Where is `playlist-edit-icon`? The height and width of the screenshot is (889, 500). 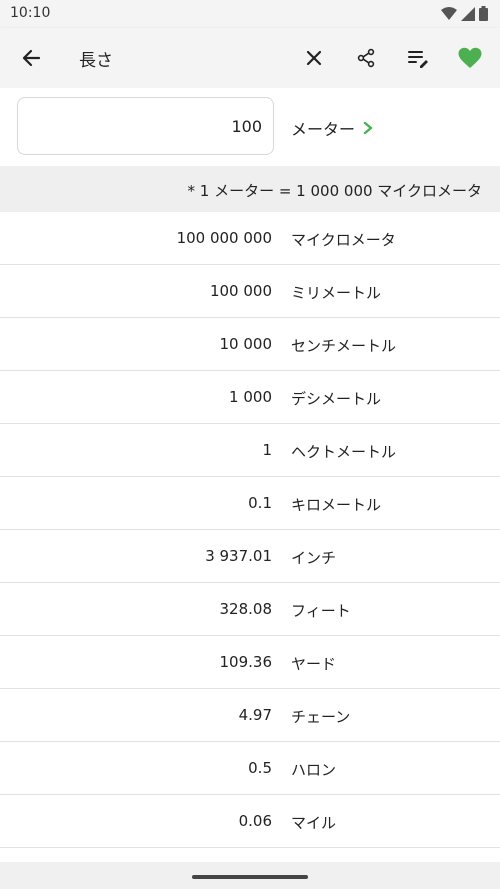
playlist-edit-icon is located at coordinates (418, 59).